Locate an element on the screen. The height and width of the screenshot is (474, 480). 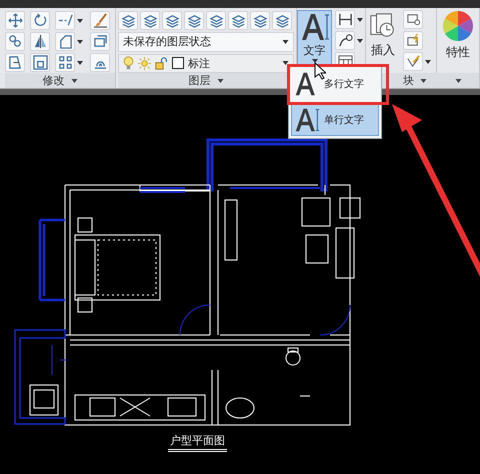
leader-button is located at coordinates (345, 40).